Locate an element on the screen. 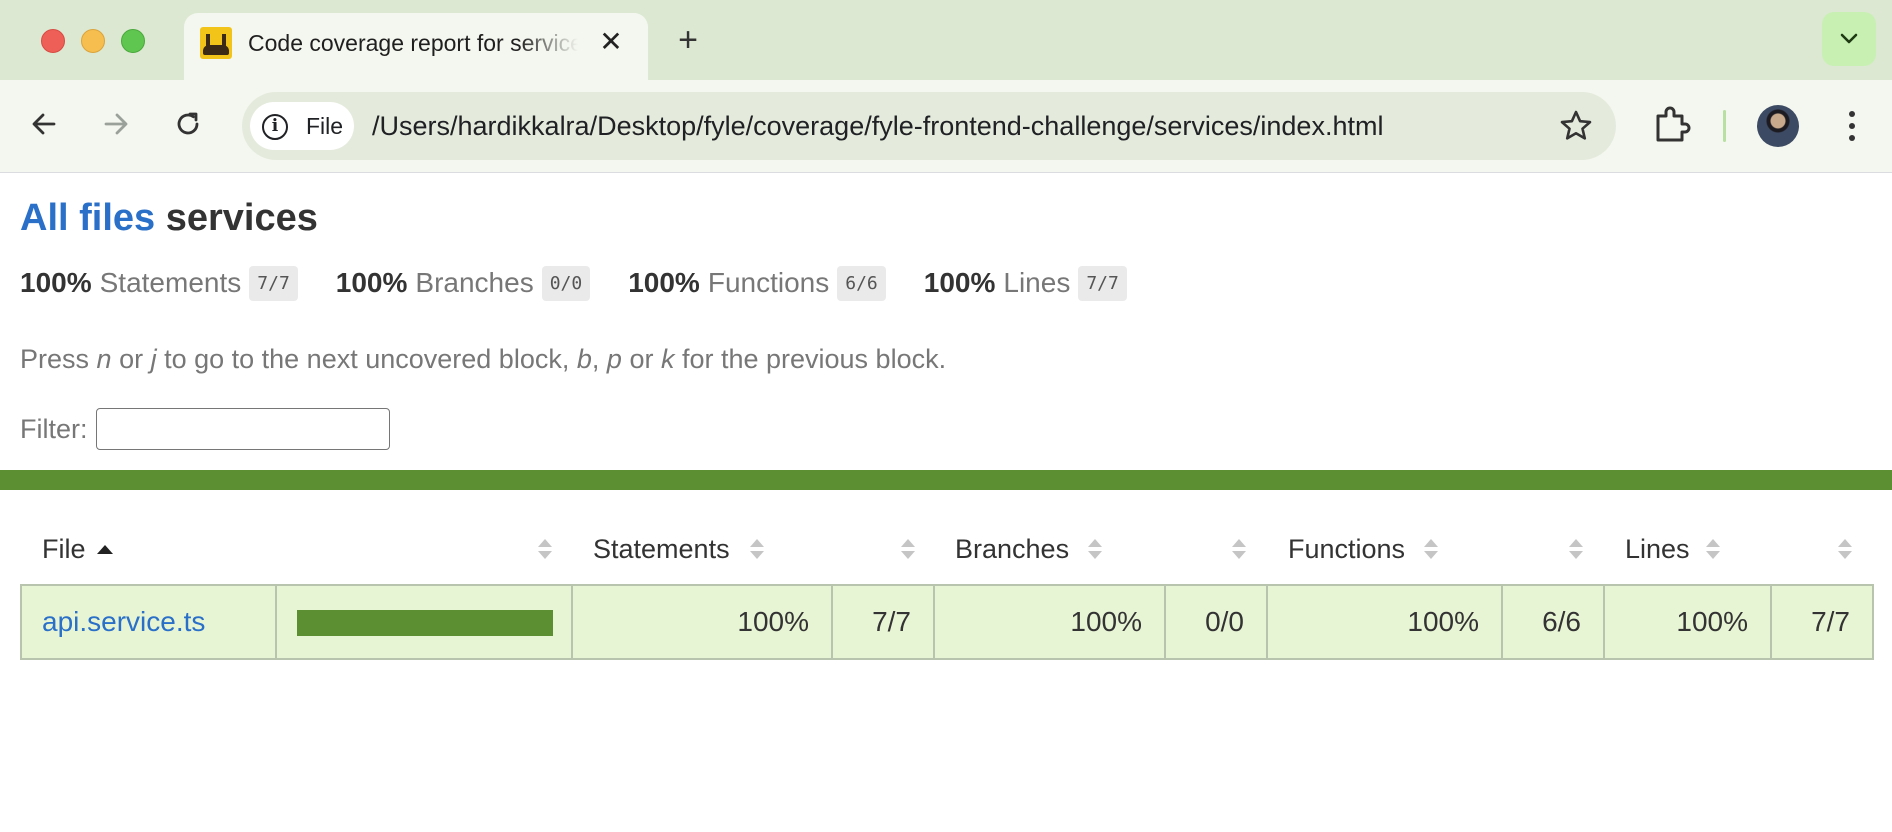 This screenshot has height=832, width=1892. summary-functions: 100% Functions 6/6 is located at coordinates (757, 283).